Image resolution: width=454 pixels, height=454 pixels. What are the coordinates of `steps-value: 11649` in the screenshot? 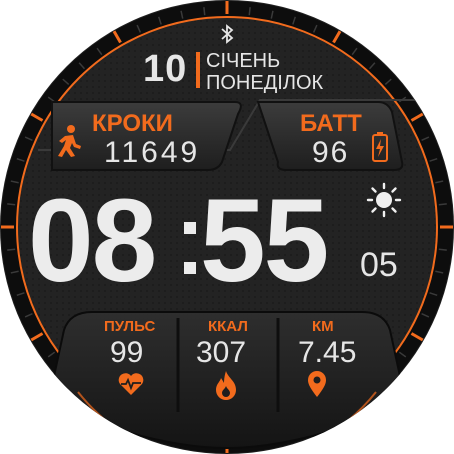 It's located at (152, 152).